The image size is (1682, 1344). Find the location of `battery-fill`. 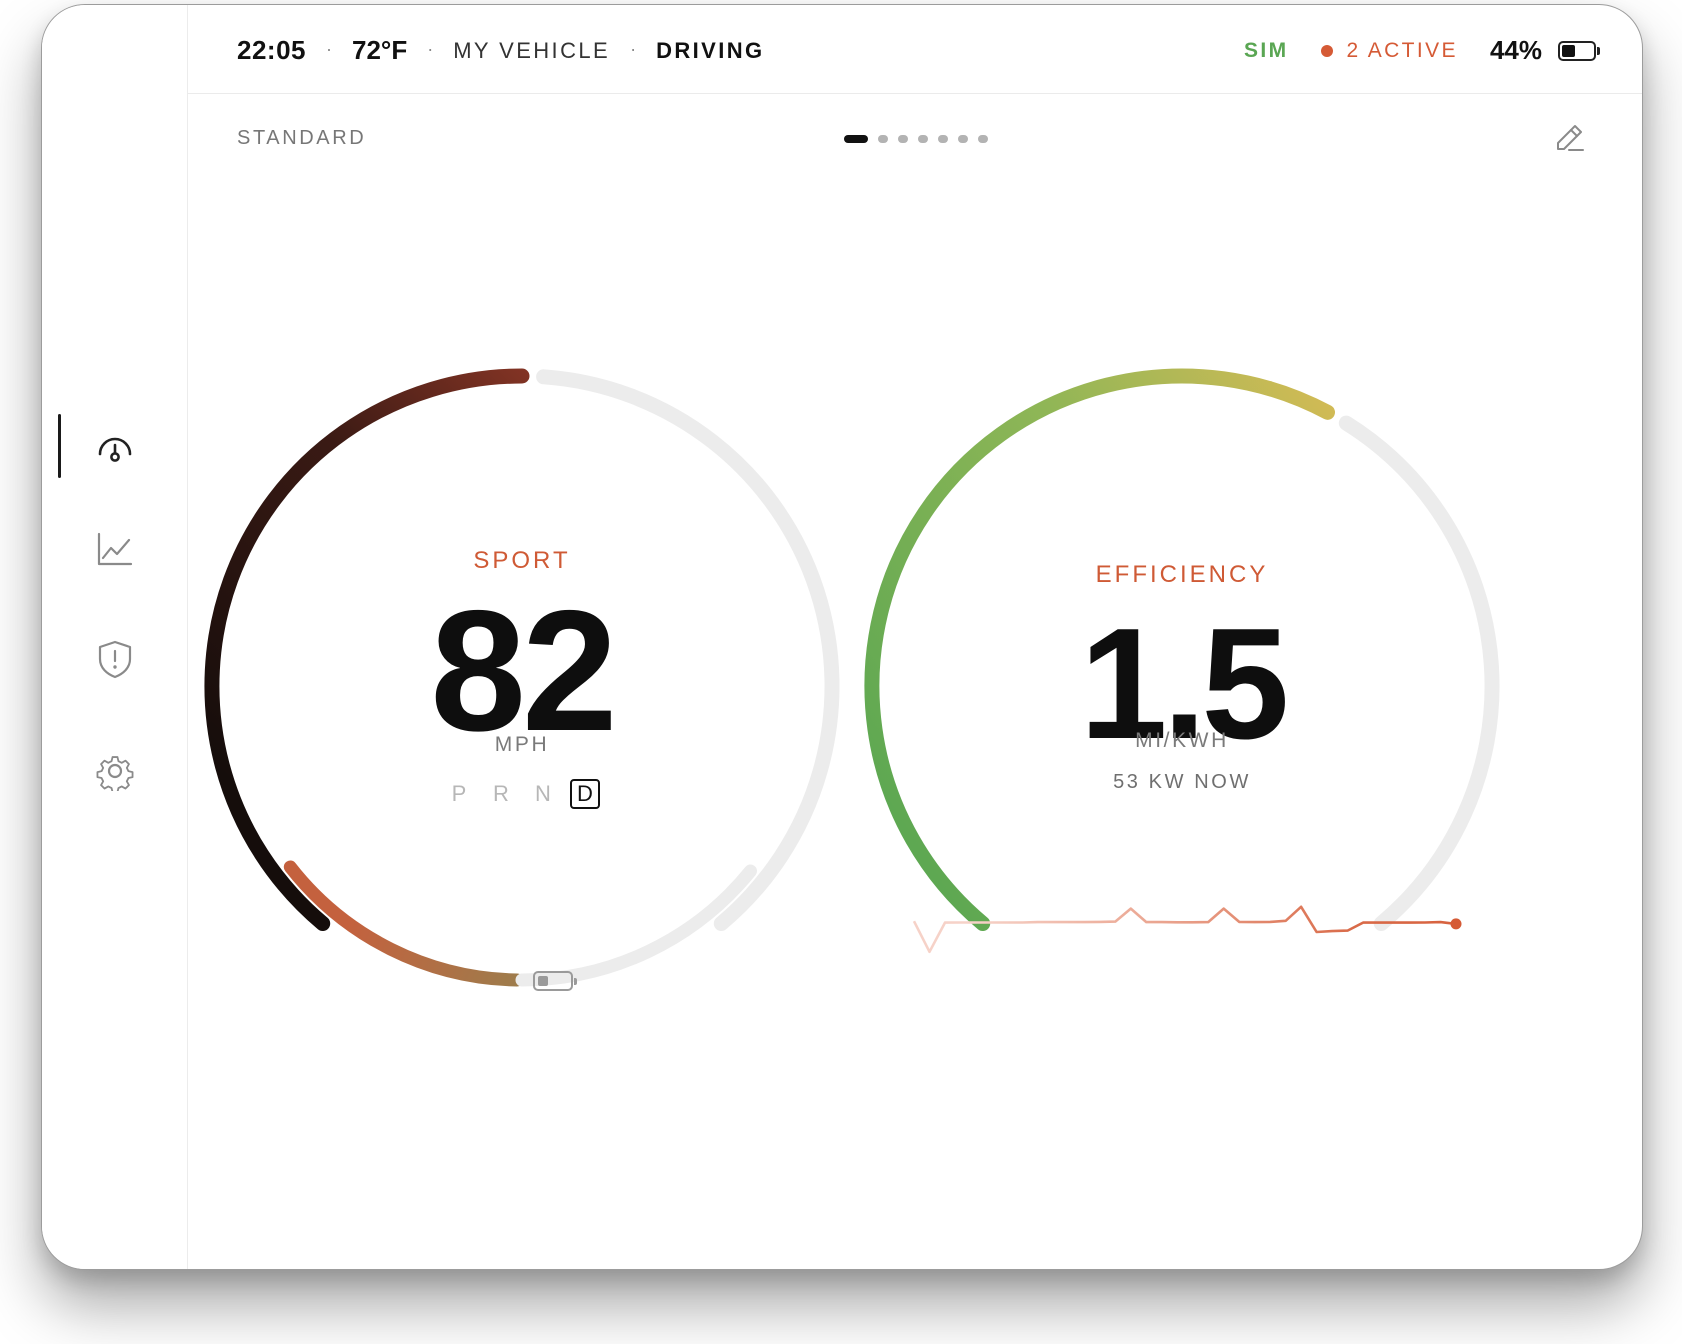

battery-fill is located at coordinates (543, 981).